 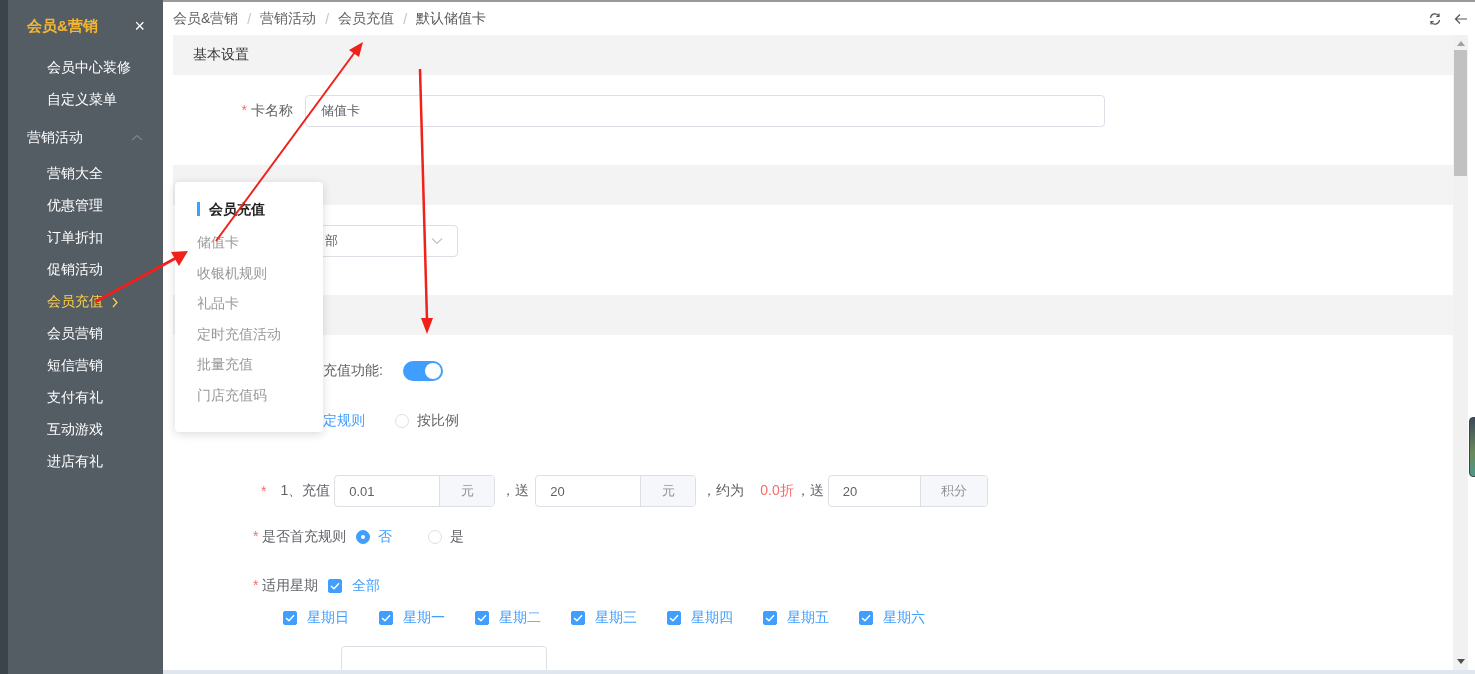 I want to click on section-title: 基本设置, so click(x=221, y=55).